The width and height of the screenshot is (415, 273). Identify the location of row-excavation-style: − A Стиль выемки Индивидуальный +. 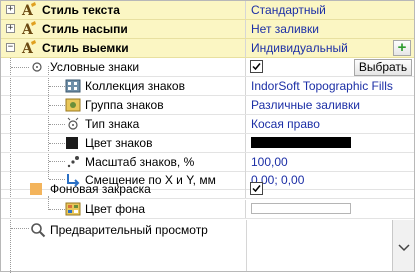
(207, 48).